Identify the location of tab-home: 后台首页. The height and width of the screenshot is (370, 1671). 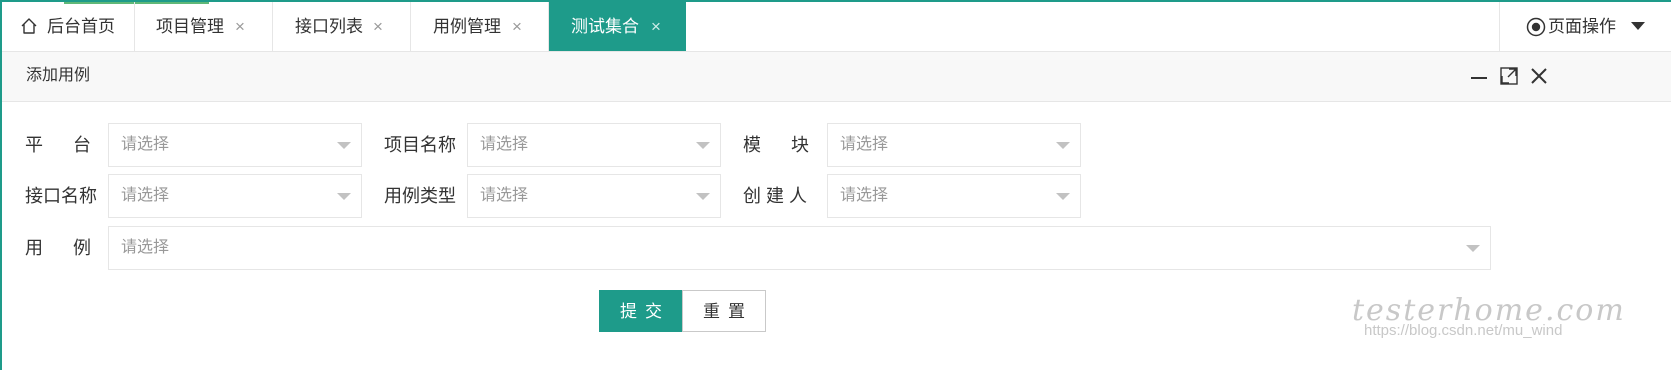
(68, 26).